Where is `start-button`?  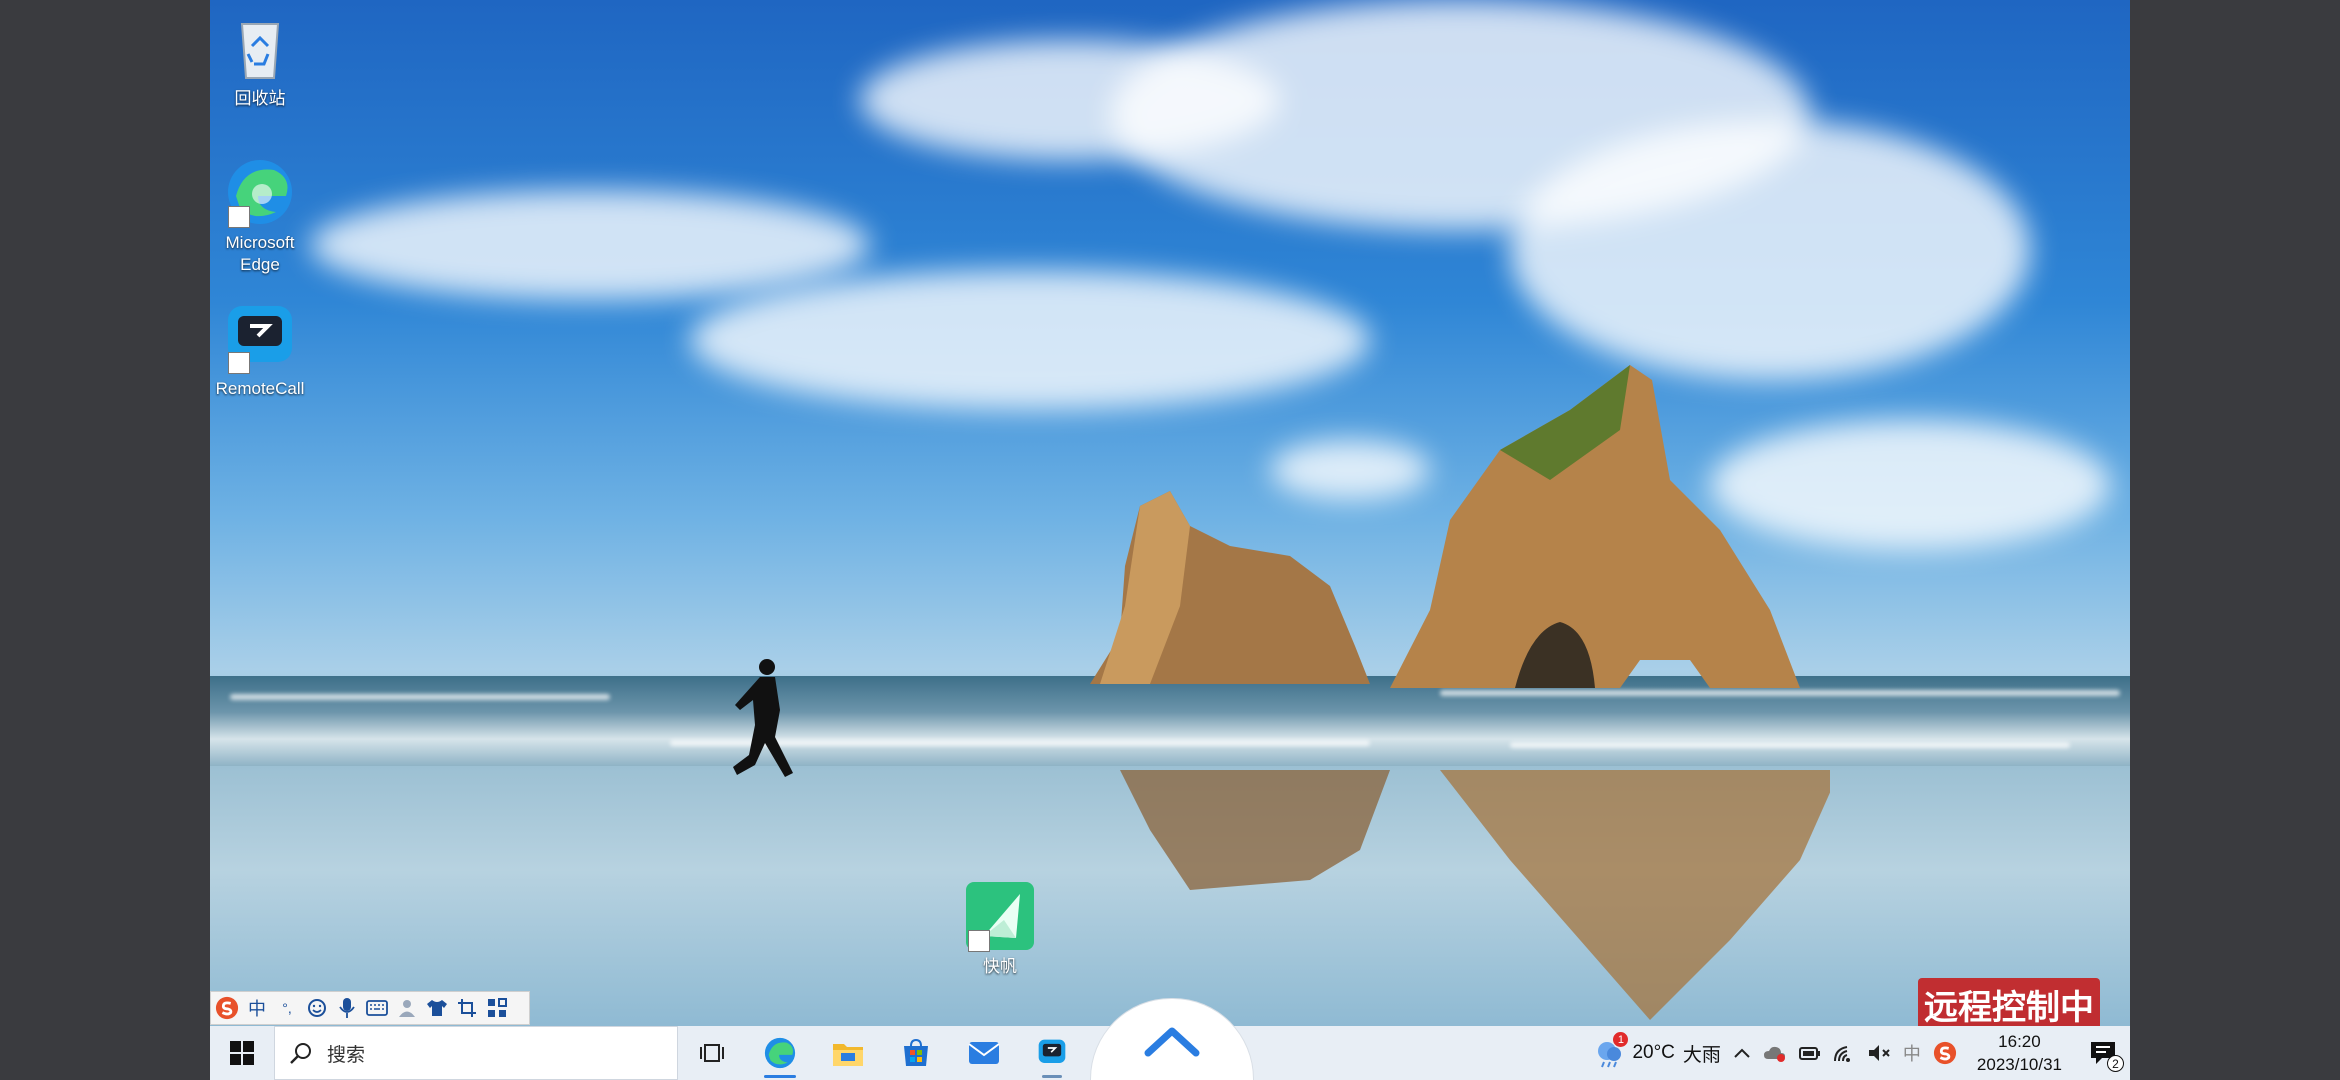
start-button is located at coordinates (242, 1053).